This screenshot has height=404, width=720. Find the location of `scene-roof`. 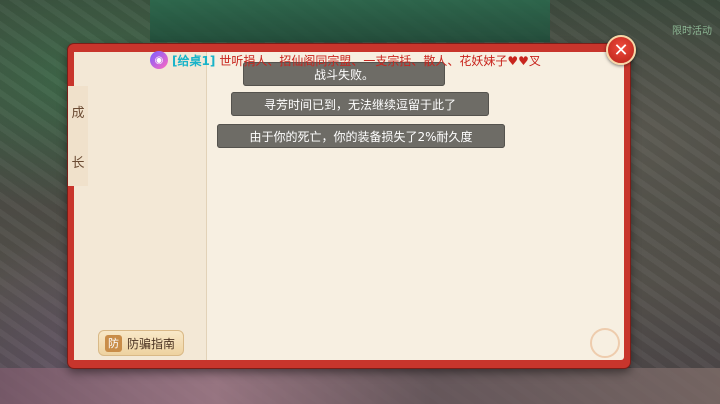

scene-roof is located at coordinates (350, 21).